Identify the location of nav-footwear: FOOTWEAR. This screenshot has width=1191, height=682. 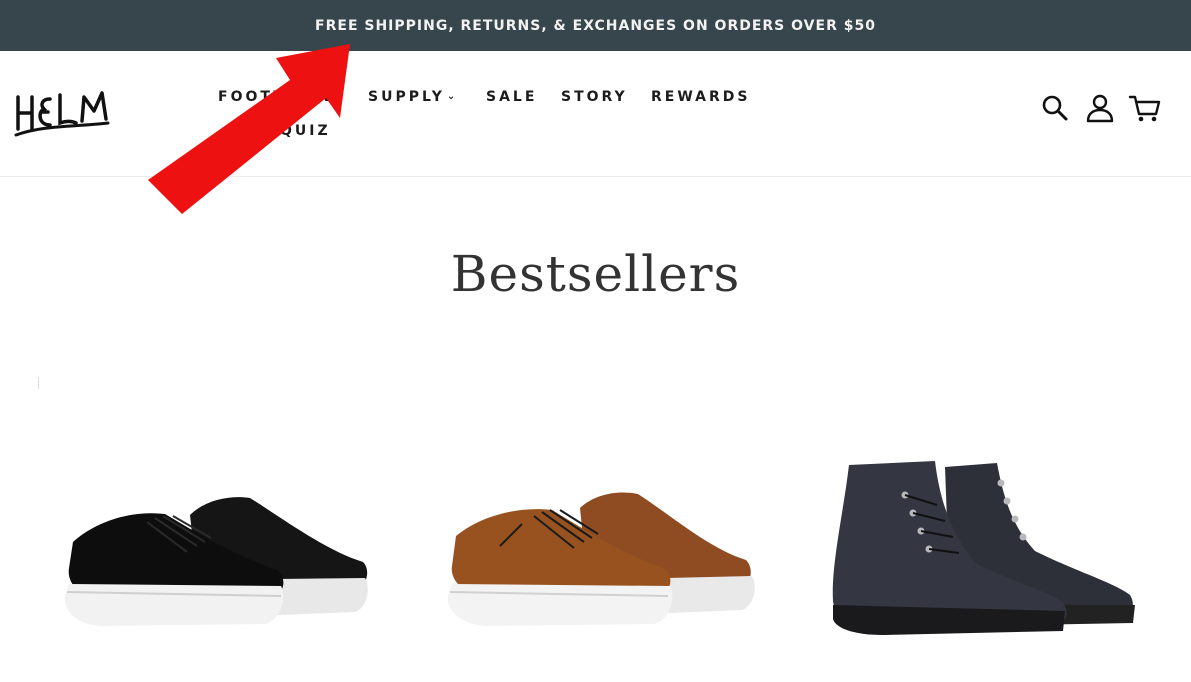
(275, 97).